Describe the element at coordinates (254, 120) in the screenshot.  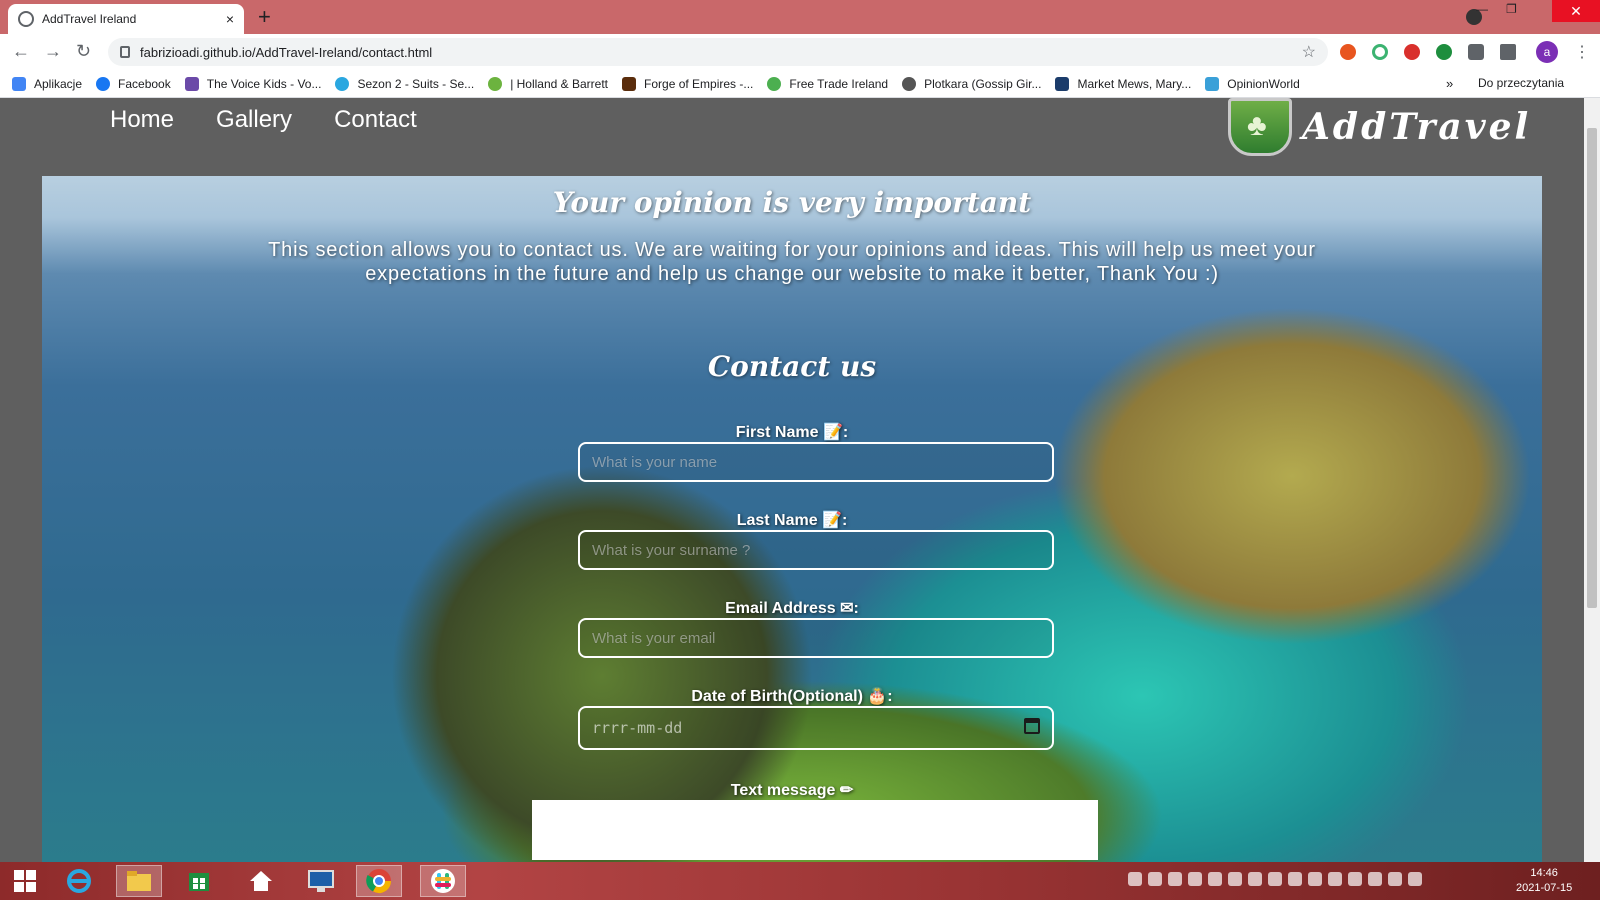
I see `nav-gallery: Gallery` at that location.